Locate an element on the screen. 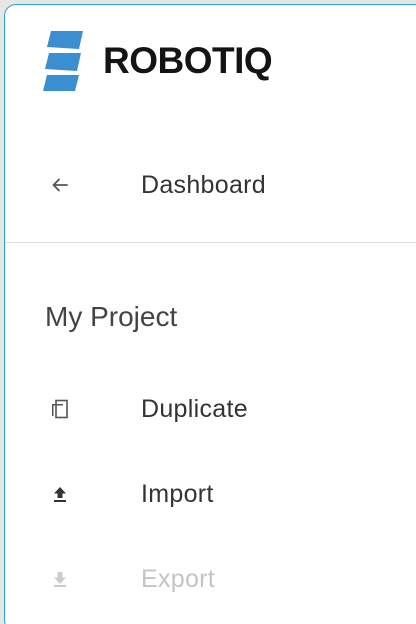 This screenshot has width=416, height=624. divider is located at coordinates (210, 242).